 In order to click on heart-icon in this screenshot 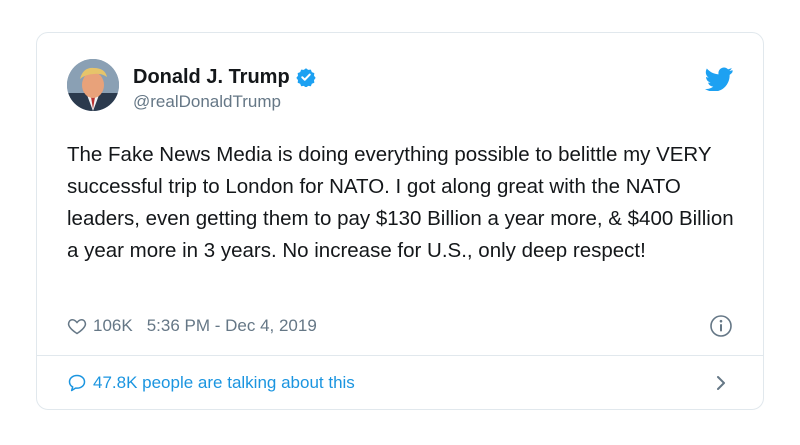, I will do `click(77, 326)`.